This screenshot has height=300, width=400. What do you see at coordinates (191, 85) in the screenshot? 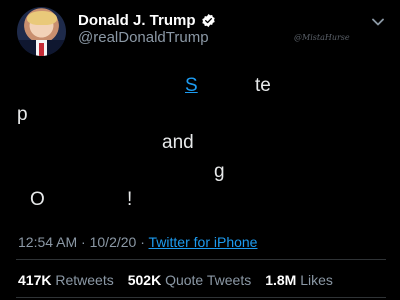
I see `tweet-text-link: S` at bounding box center [191, 85].